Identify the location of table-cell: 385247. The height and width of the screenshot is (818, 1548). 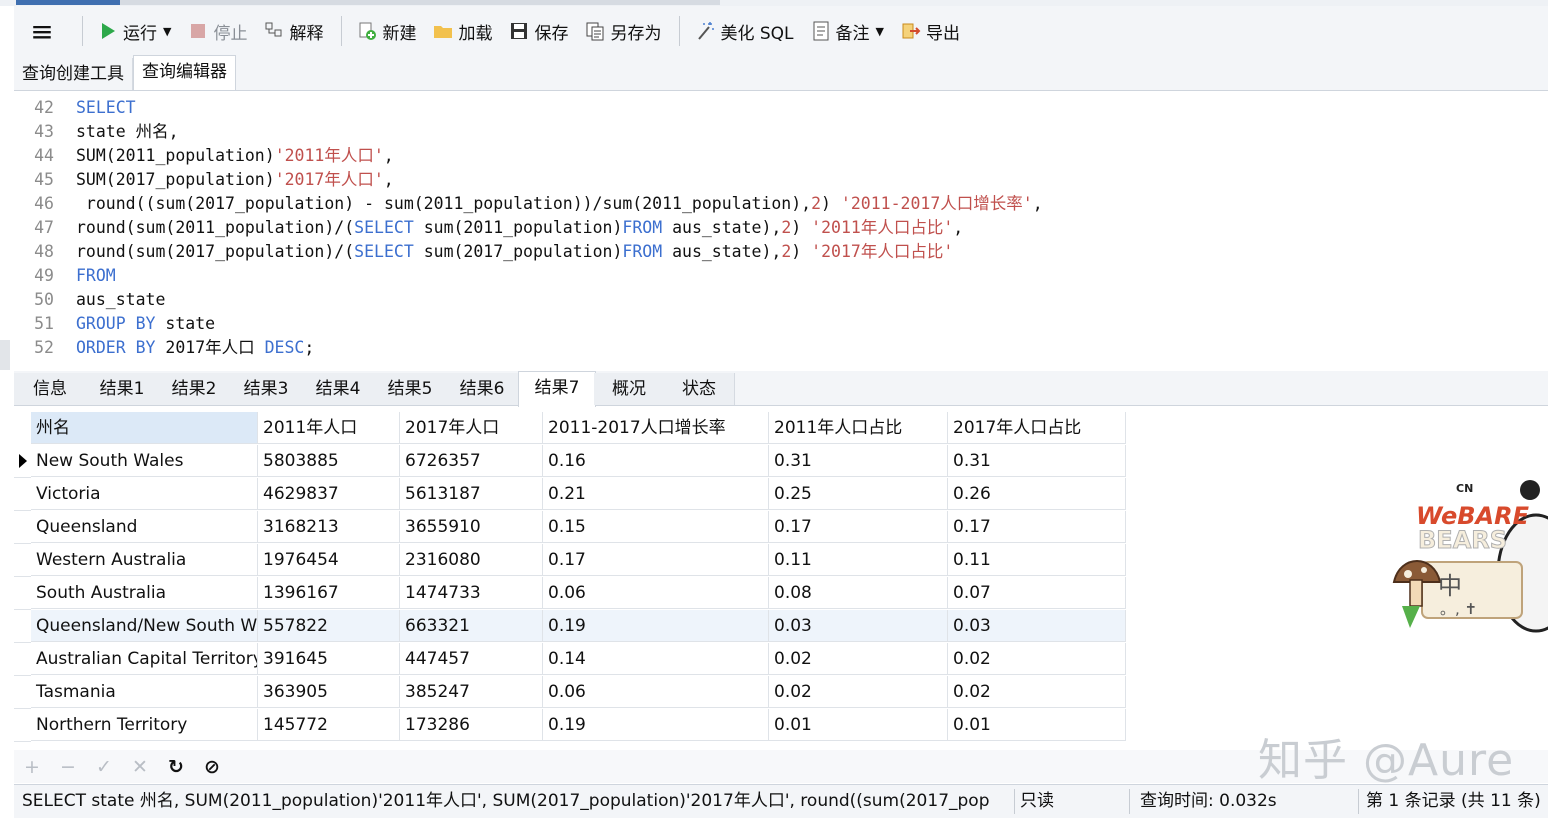
(471, 692).